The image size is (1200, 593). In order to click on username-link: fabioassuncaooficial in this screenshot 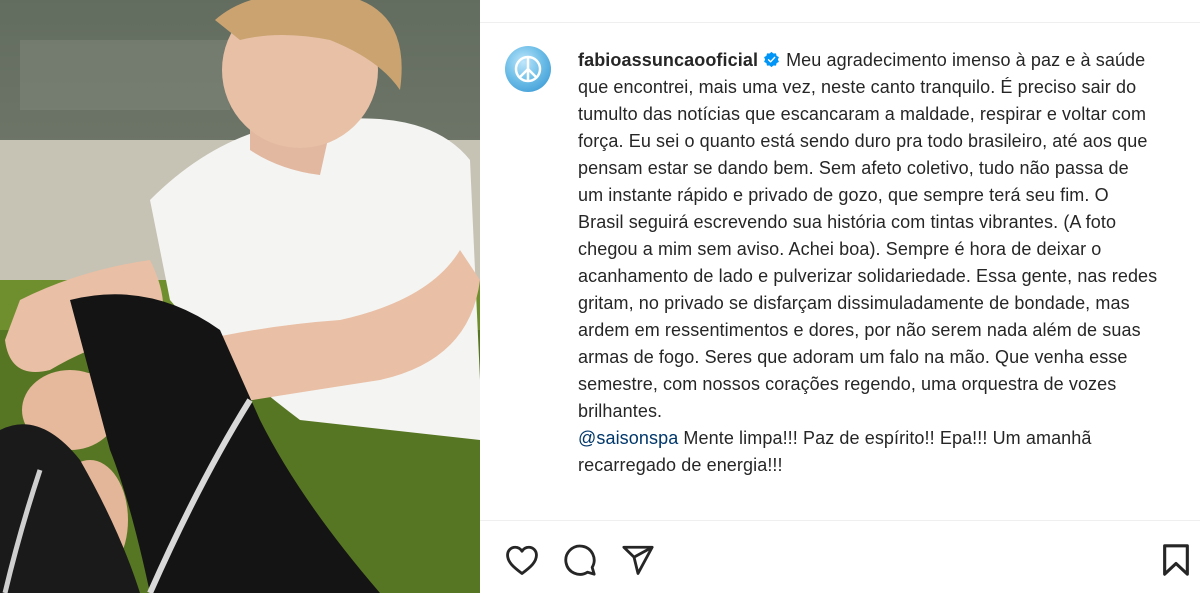, I will do `click(668, 60)`.